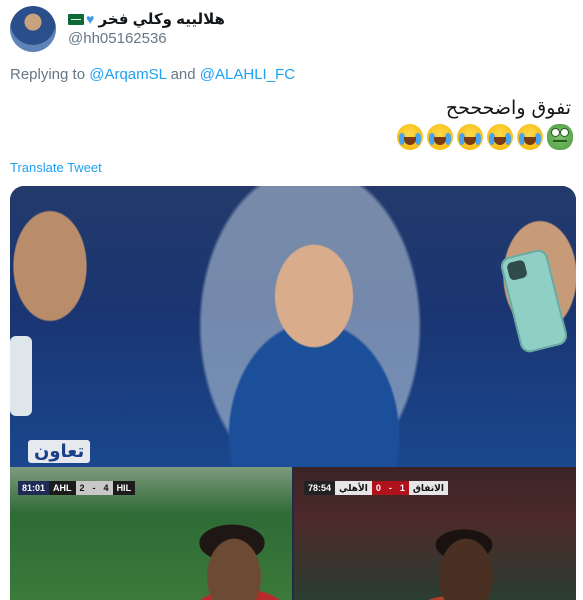 This screenshot has width=583, height=600. Describe the element at coordinates (62, 488) in the screenshot. I see `home-team-code: AHL` at that location.